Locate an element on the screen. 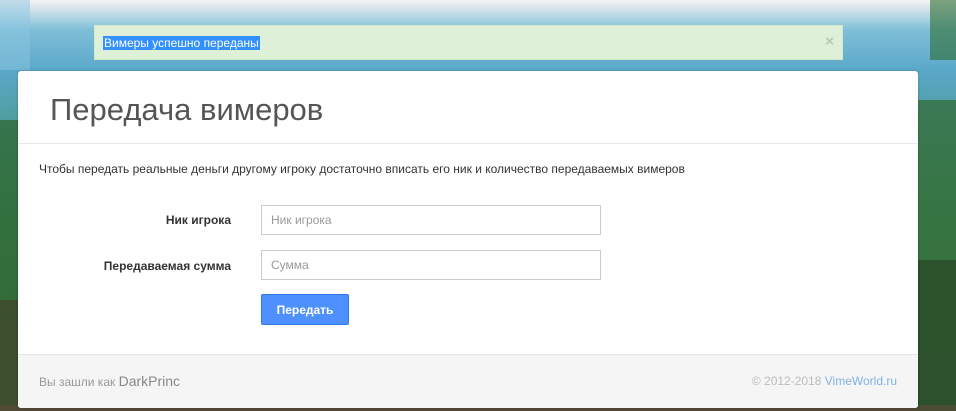 This screenshot has height=411, width=956. site-link: VimeWorld.ru is located at coordinates (861, 381).